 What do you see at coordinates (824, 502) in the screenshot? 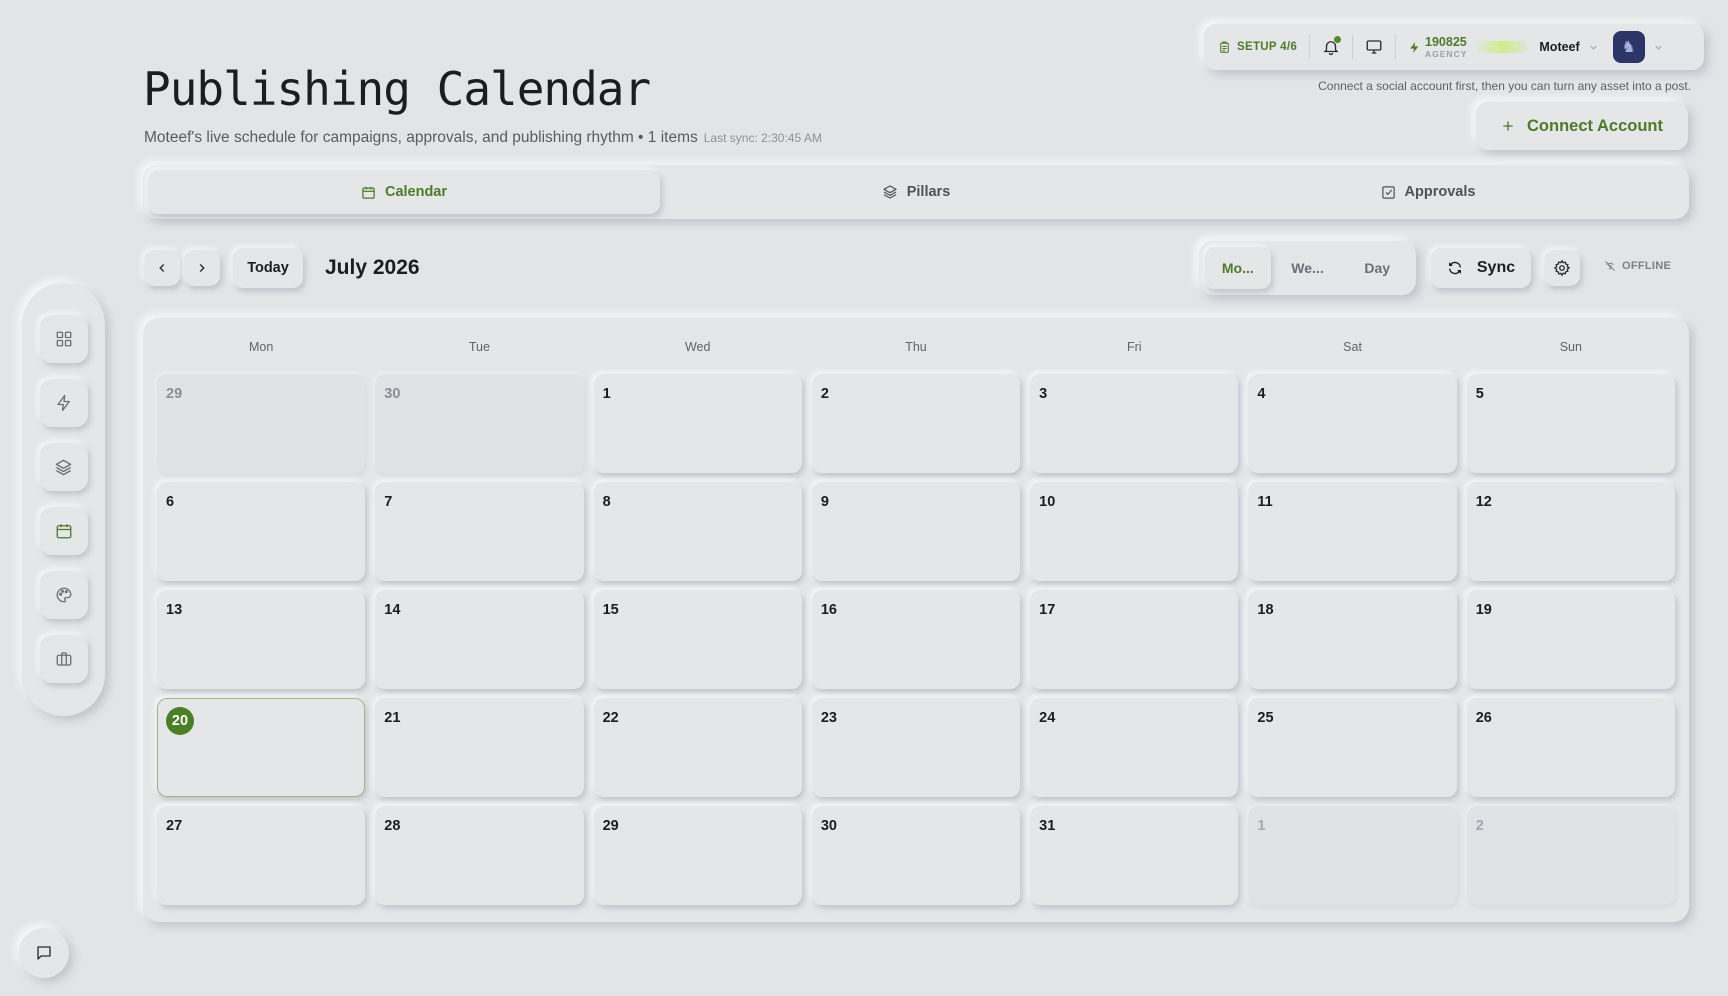
I see `day-number: 9` at bounding box center [824, 502].